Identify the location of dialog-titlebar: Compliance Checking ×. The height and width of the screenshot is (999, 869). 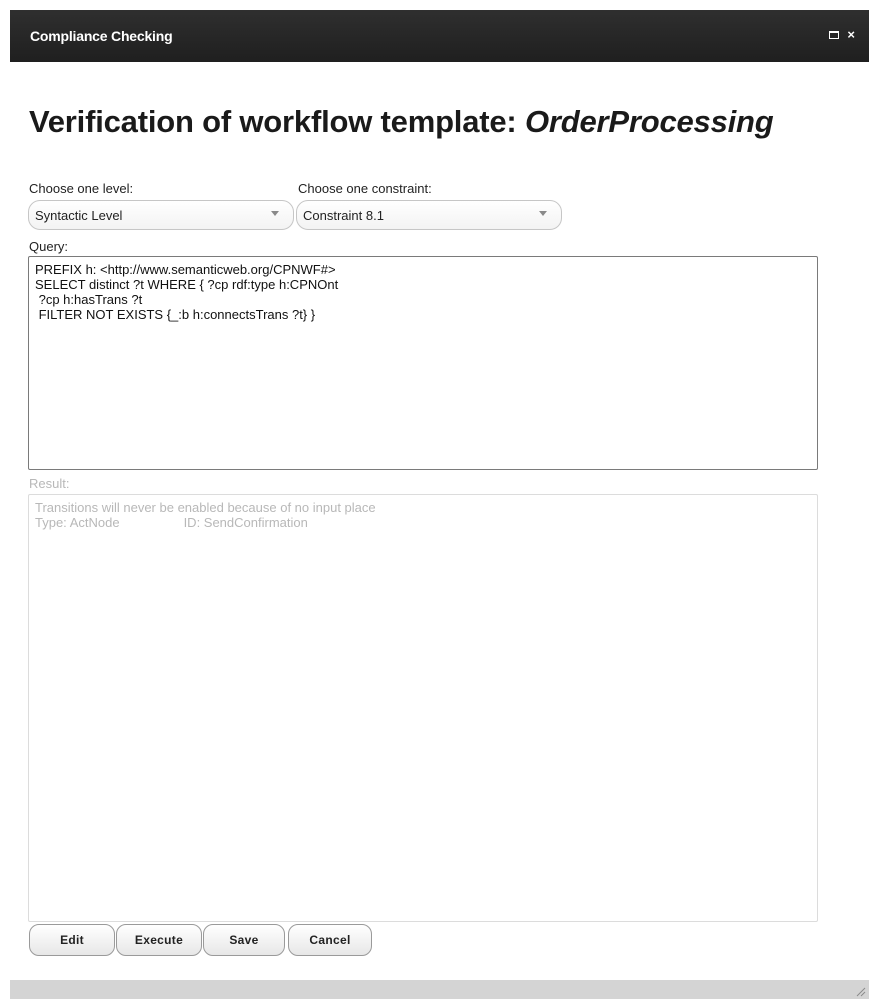
(439, 36).